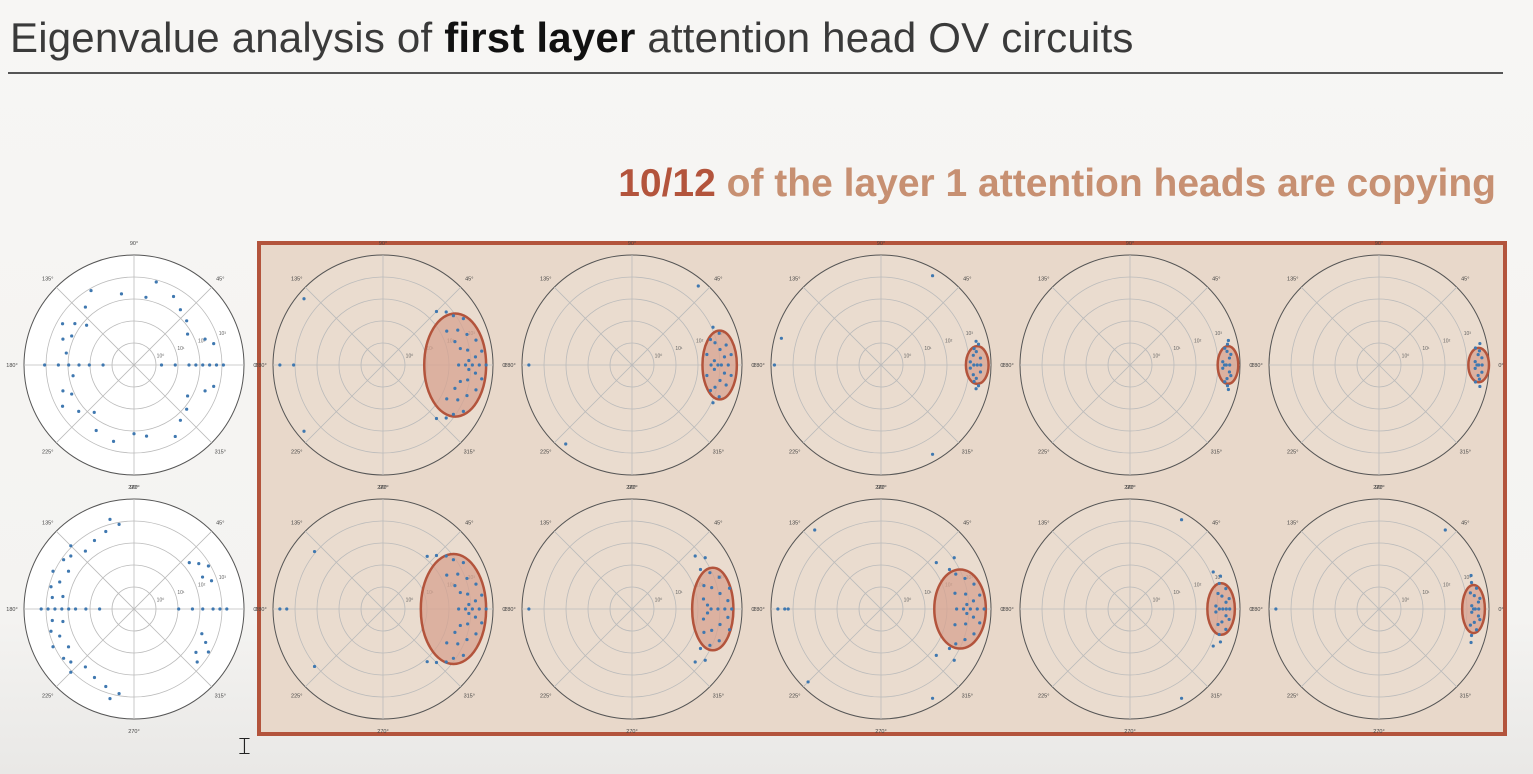 Image resolution: width=1533 pixels, height=774 pixels. I want to click on angle-tick-label: 0°, so click(1500, 610).